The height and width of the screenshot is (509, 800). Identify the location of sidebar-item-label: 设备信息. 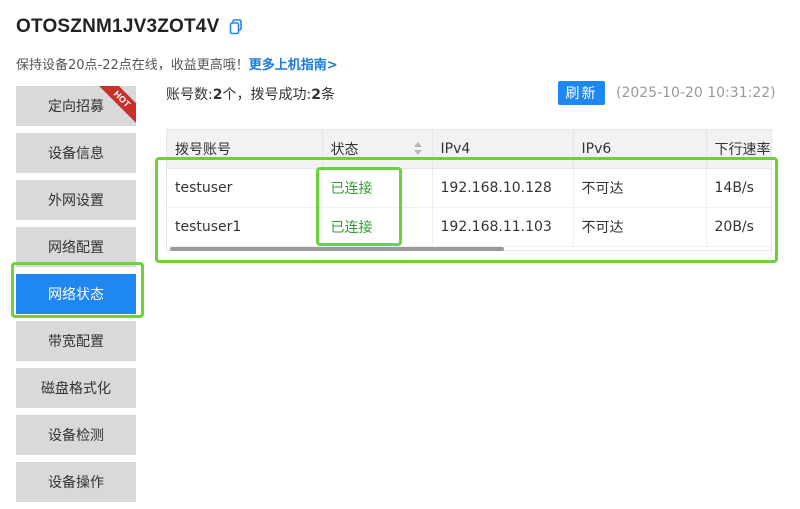
(76, 154).